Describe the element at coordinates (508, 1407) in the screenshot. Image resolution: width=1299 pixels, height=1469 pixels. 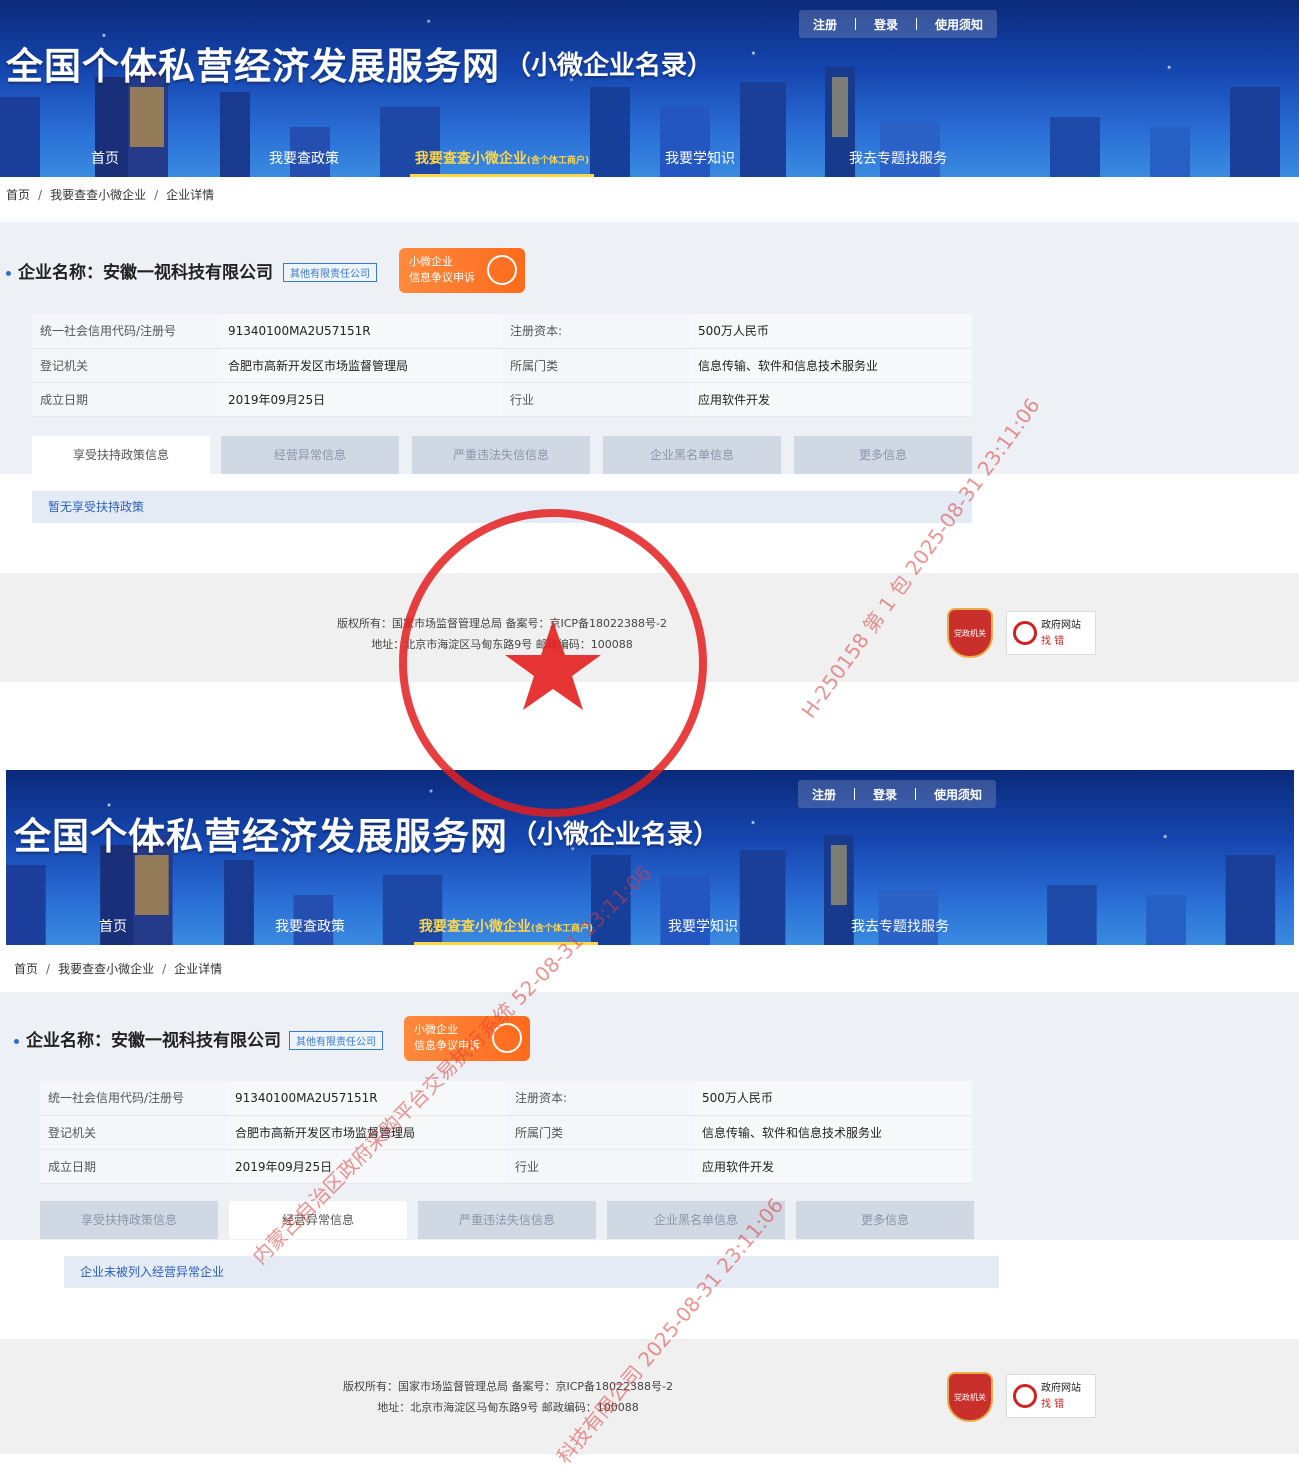
I see `footer-address: 地址：北京市海淀区马甸东路9号 邮政编码：100088` at that location.